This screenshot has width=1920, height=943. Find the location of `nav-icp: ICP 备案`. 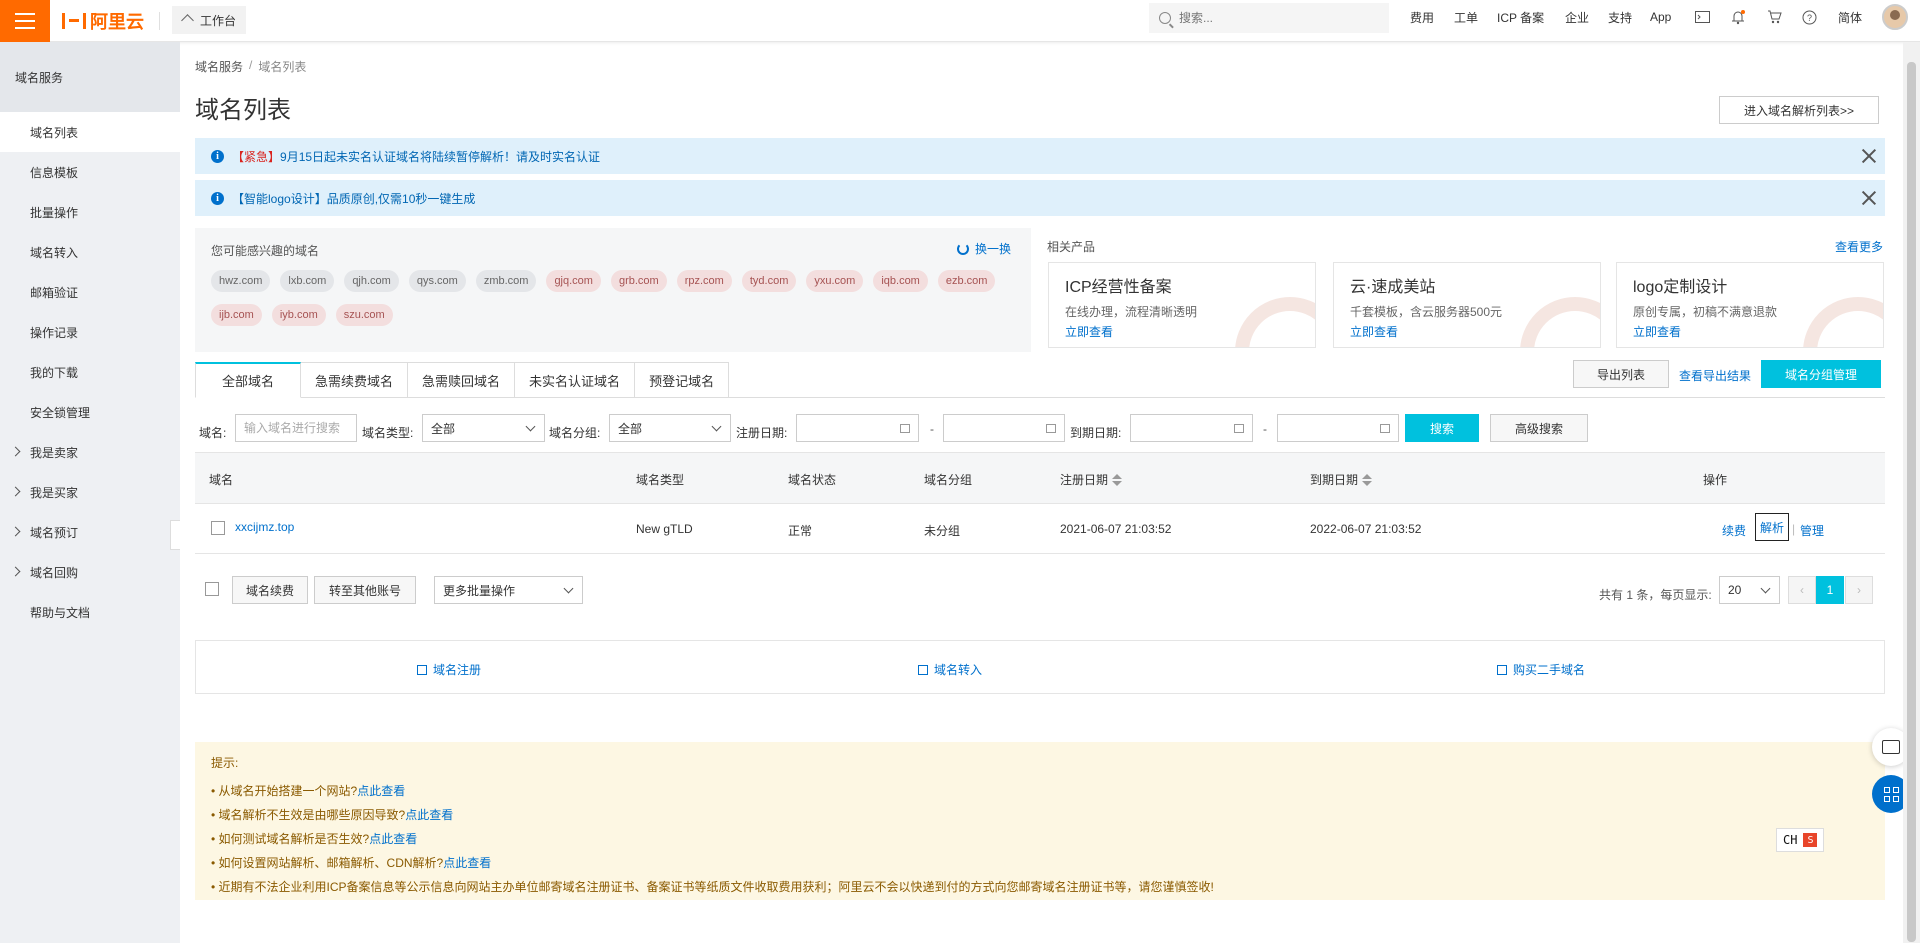

nav-icp: ICP 备案 is located at coordinates (1520, 17).